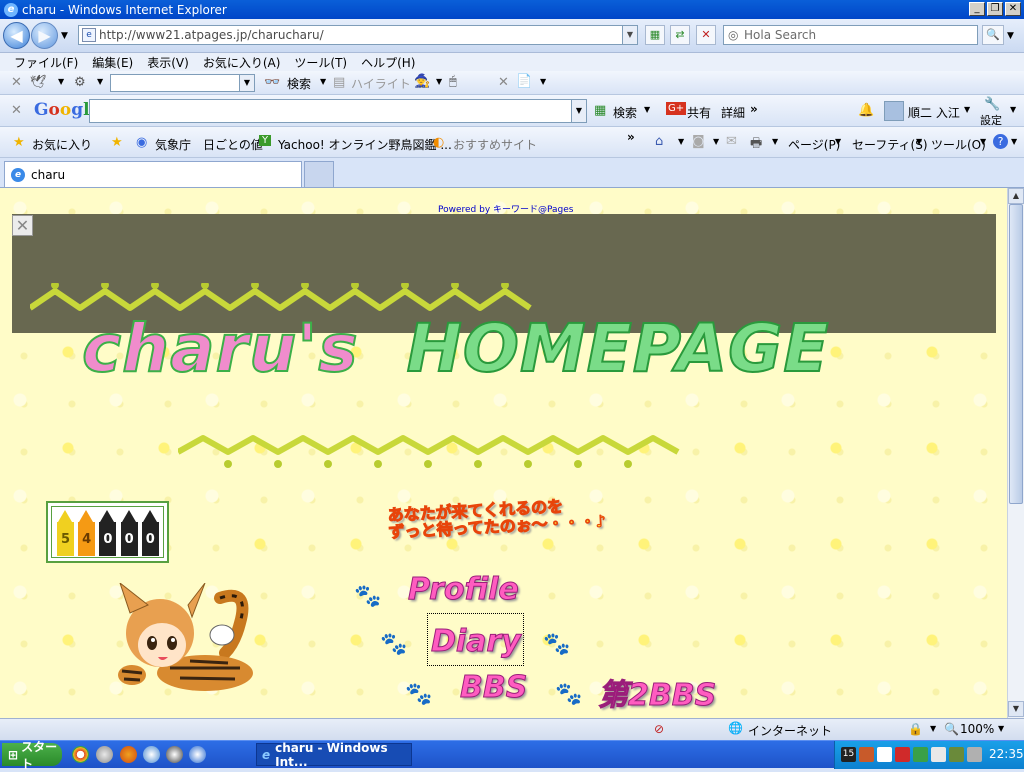  What do you see at coordinates (814, 144) in the screenshot?
I see `page-menu: ページ(P)` at bounding box center [814, 144].